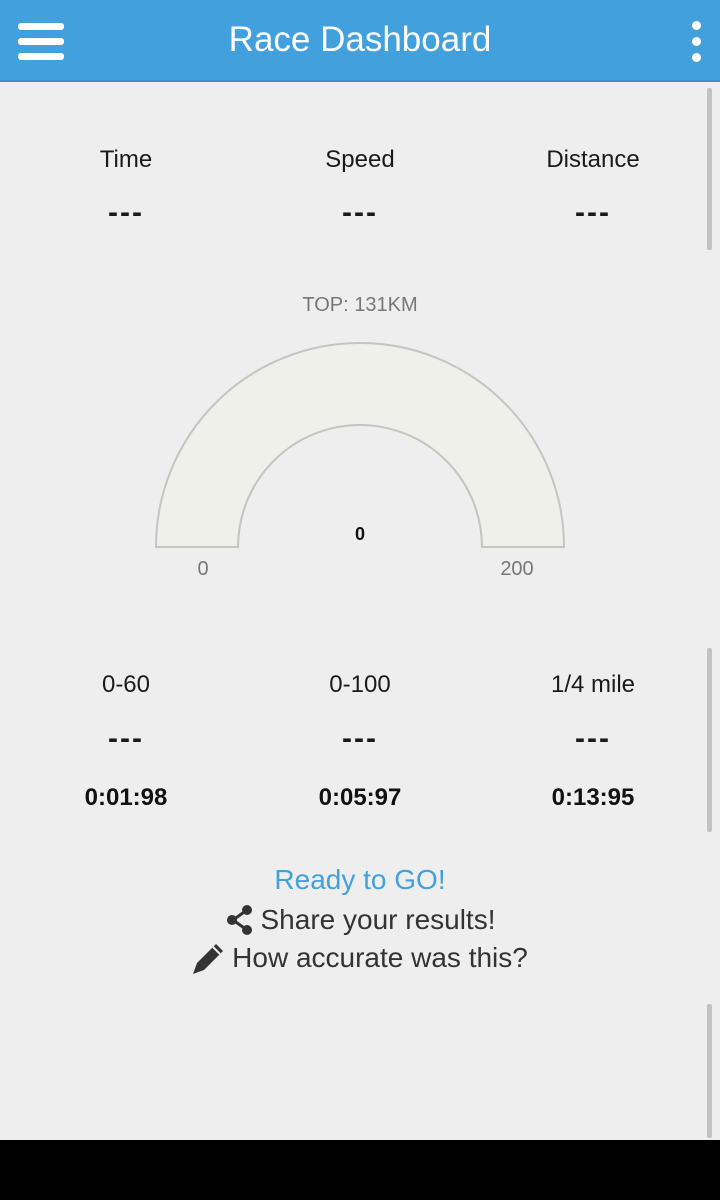 Image resolution: width=720 pixels, height=1200 pixels. Describe the element at coordinates (208, 959) in the screenshot. I see `pencil-icon` at that location.